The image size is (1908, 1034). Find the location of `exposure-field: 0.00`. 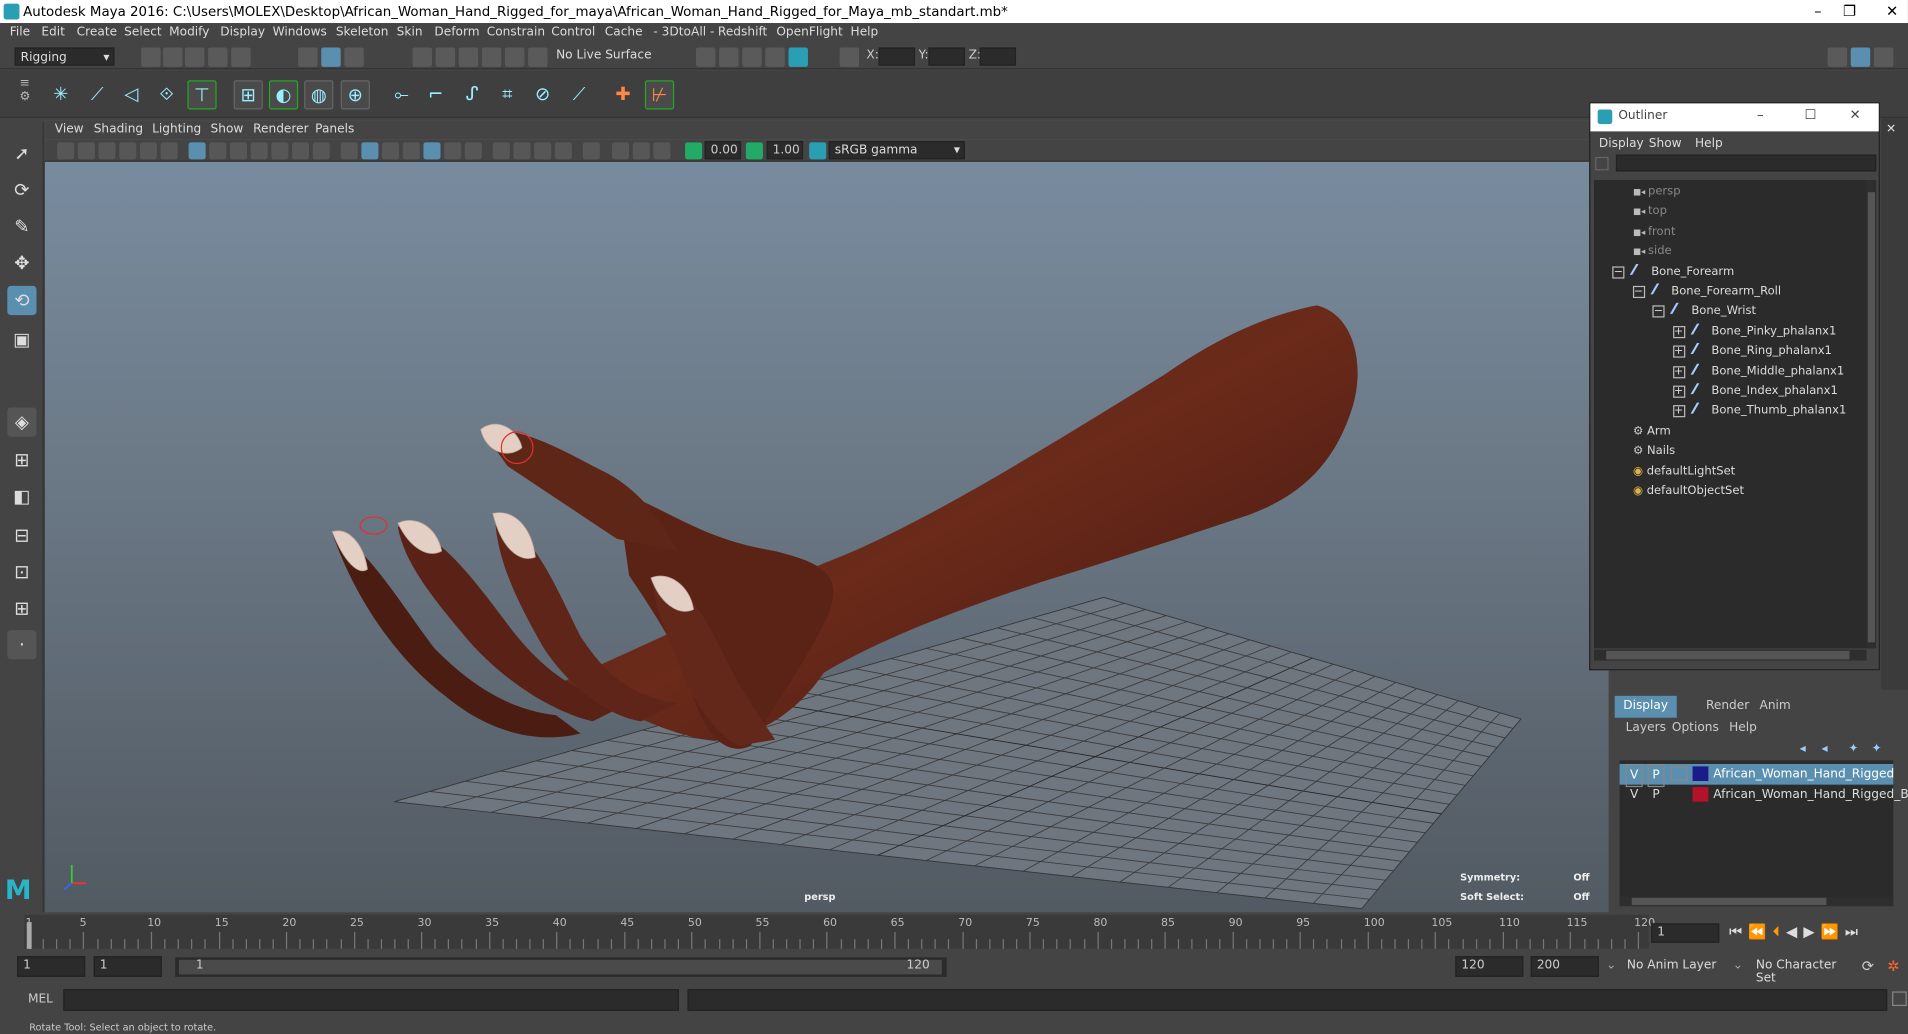

exposure-field: 0.00 is located at coordinates (723, 150).